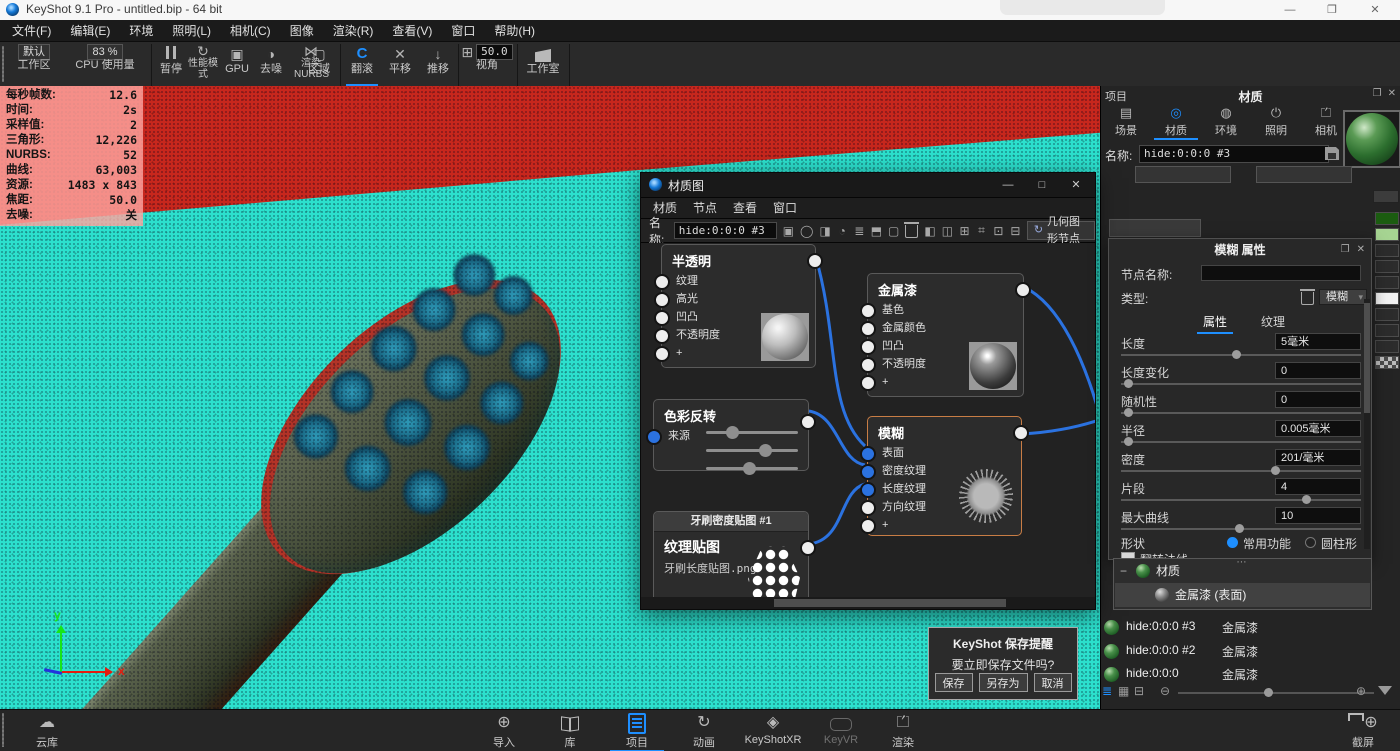 The height and width of the screenshot is (751, 1400). What do you see at coordinates (745, 207) in the screenshot?
I see `mg-menu-view: 查看` at bounding box center [745, 207].